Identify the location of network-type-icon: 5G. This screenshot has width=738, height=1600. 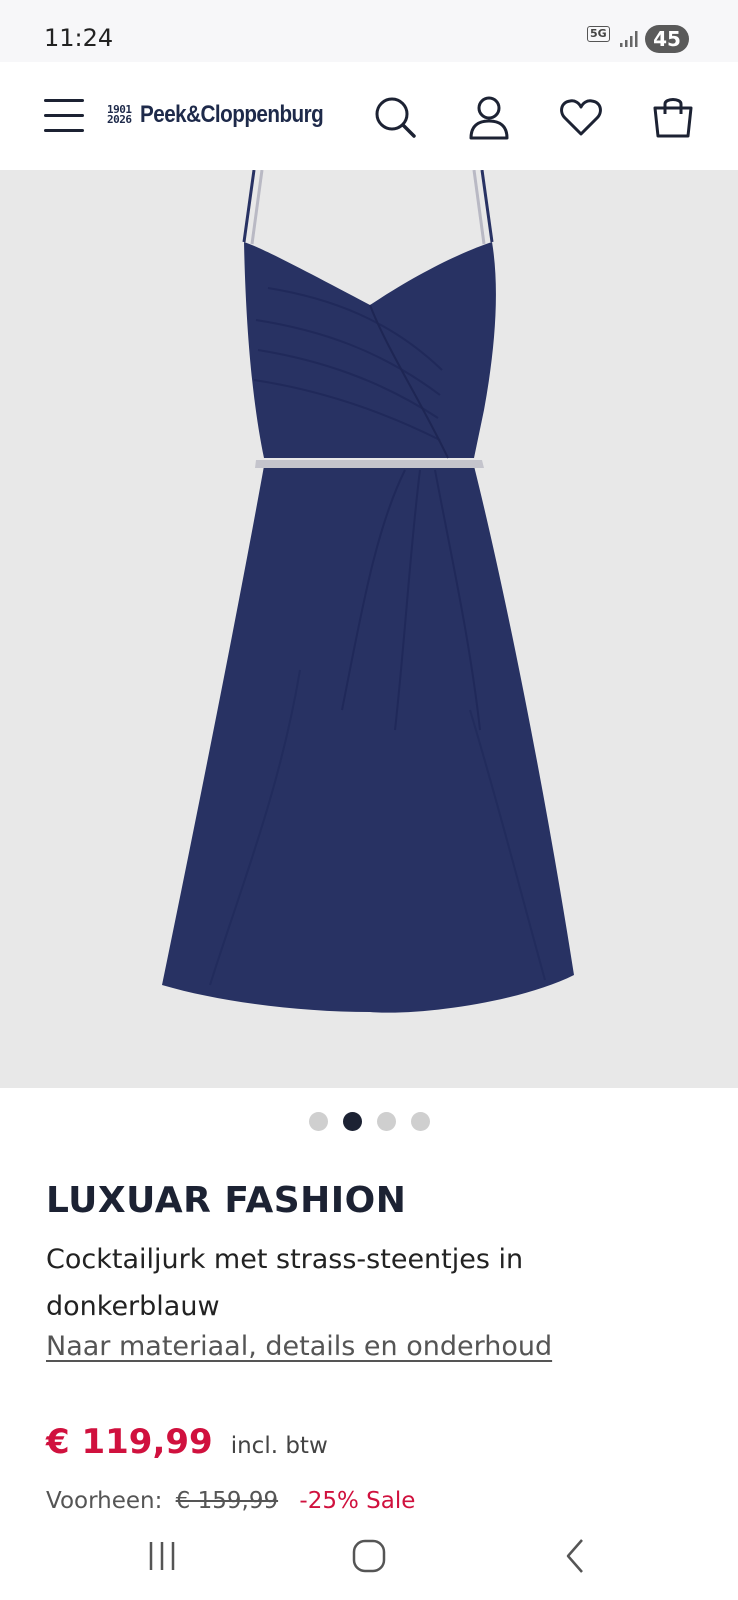
(598, 34).